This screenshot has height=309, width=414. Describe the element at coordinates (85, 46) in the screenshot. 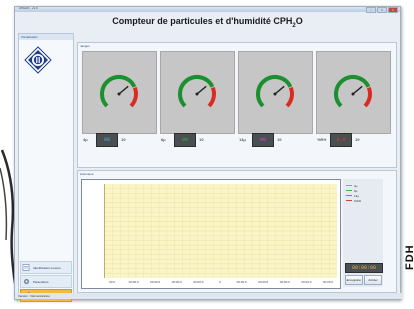

I see `gauges-header: Jauges` at that location.